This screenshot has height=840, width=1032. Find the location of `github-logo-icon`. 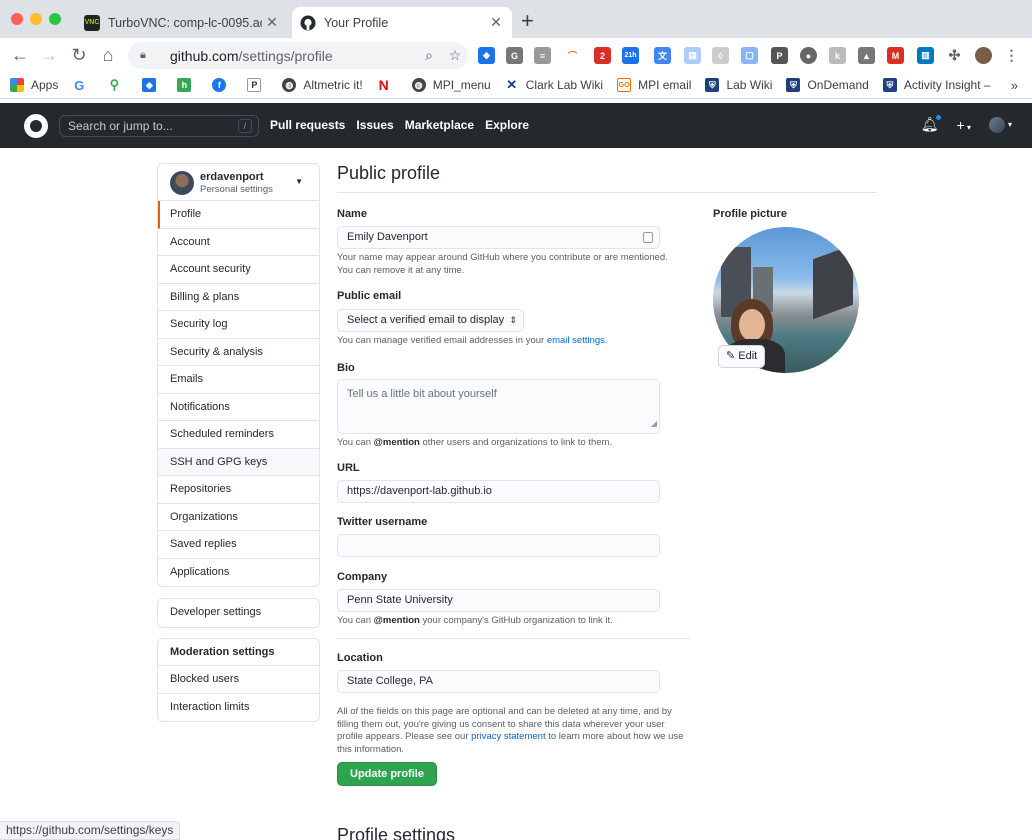

github-logo-icon is located at coordinates (36, 126).